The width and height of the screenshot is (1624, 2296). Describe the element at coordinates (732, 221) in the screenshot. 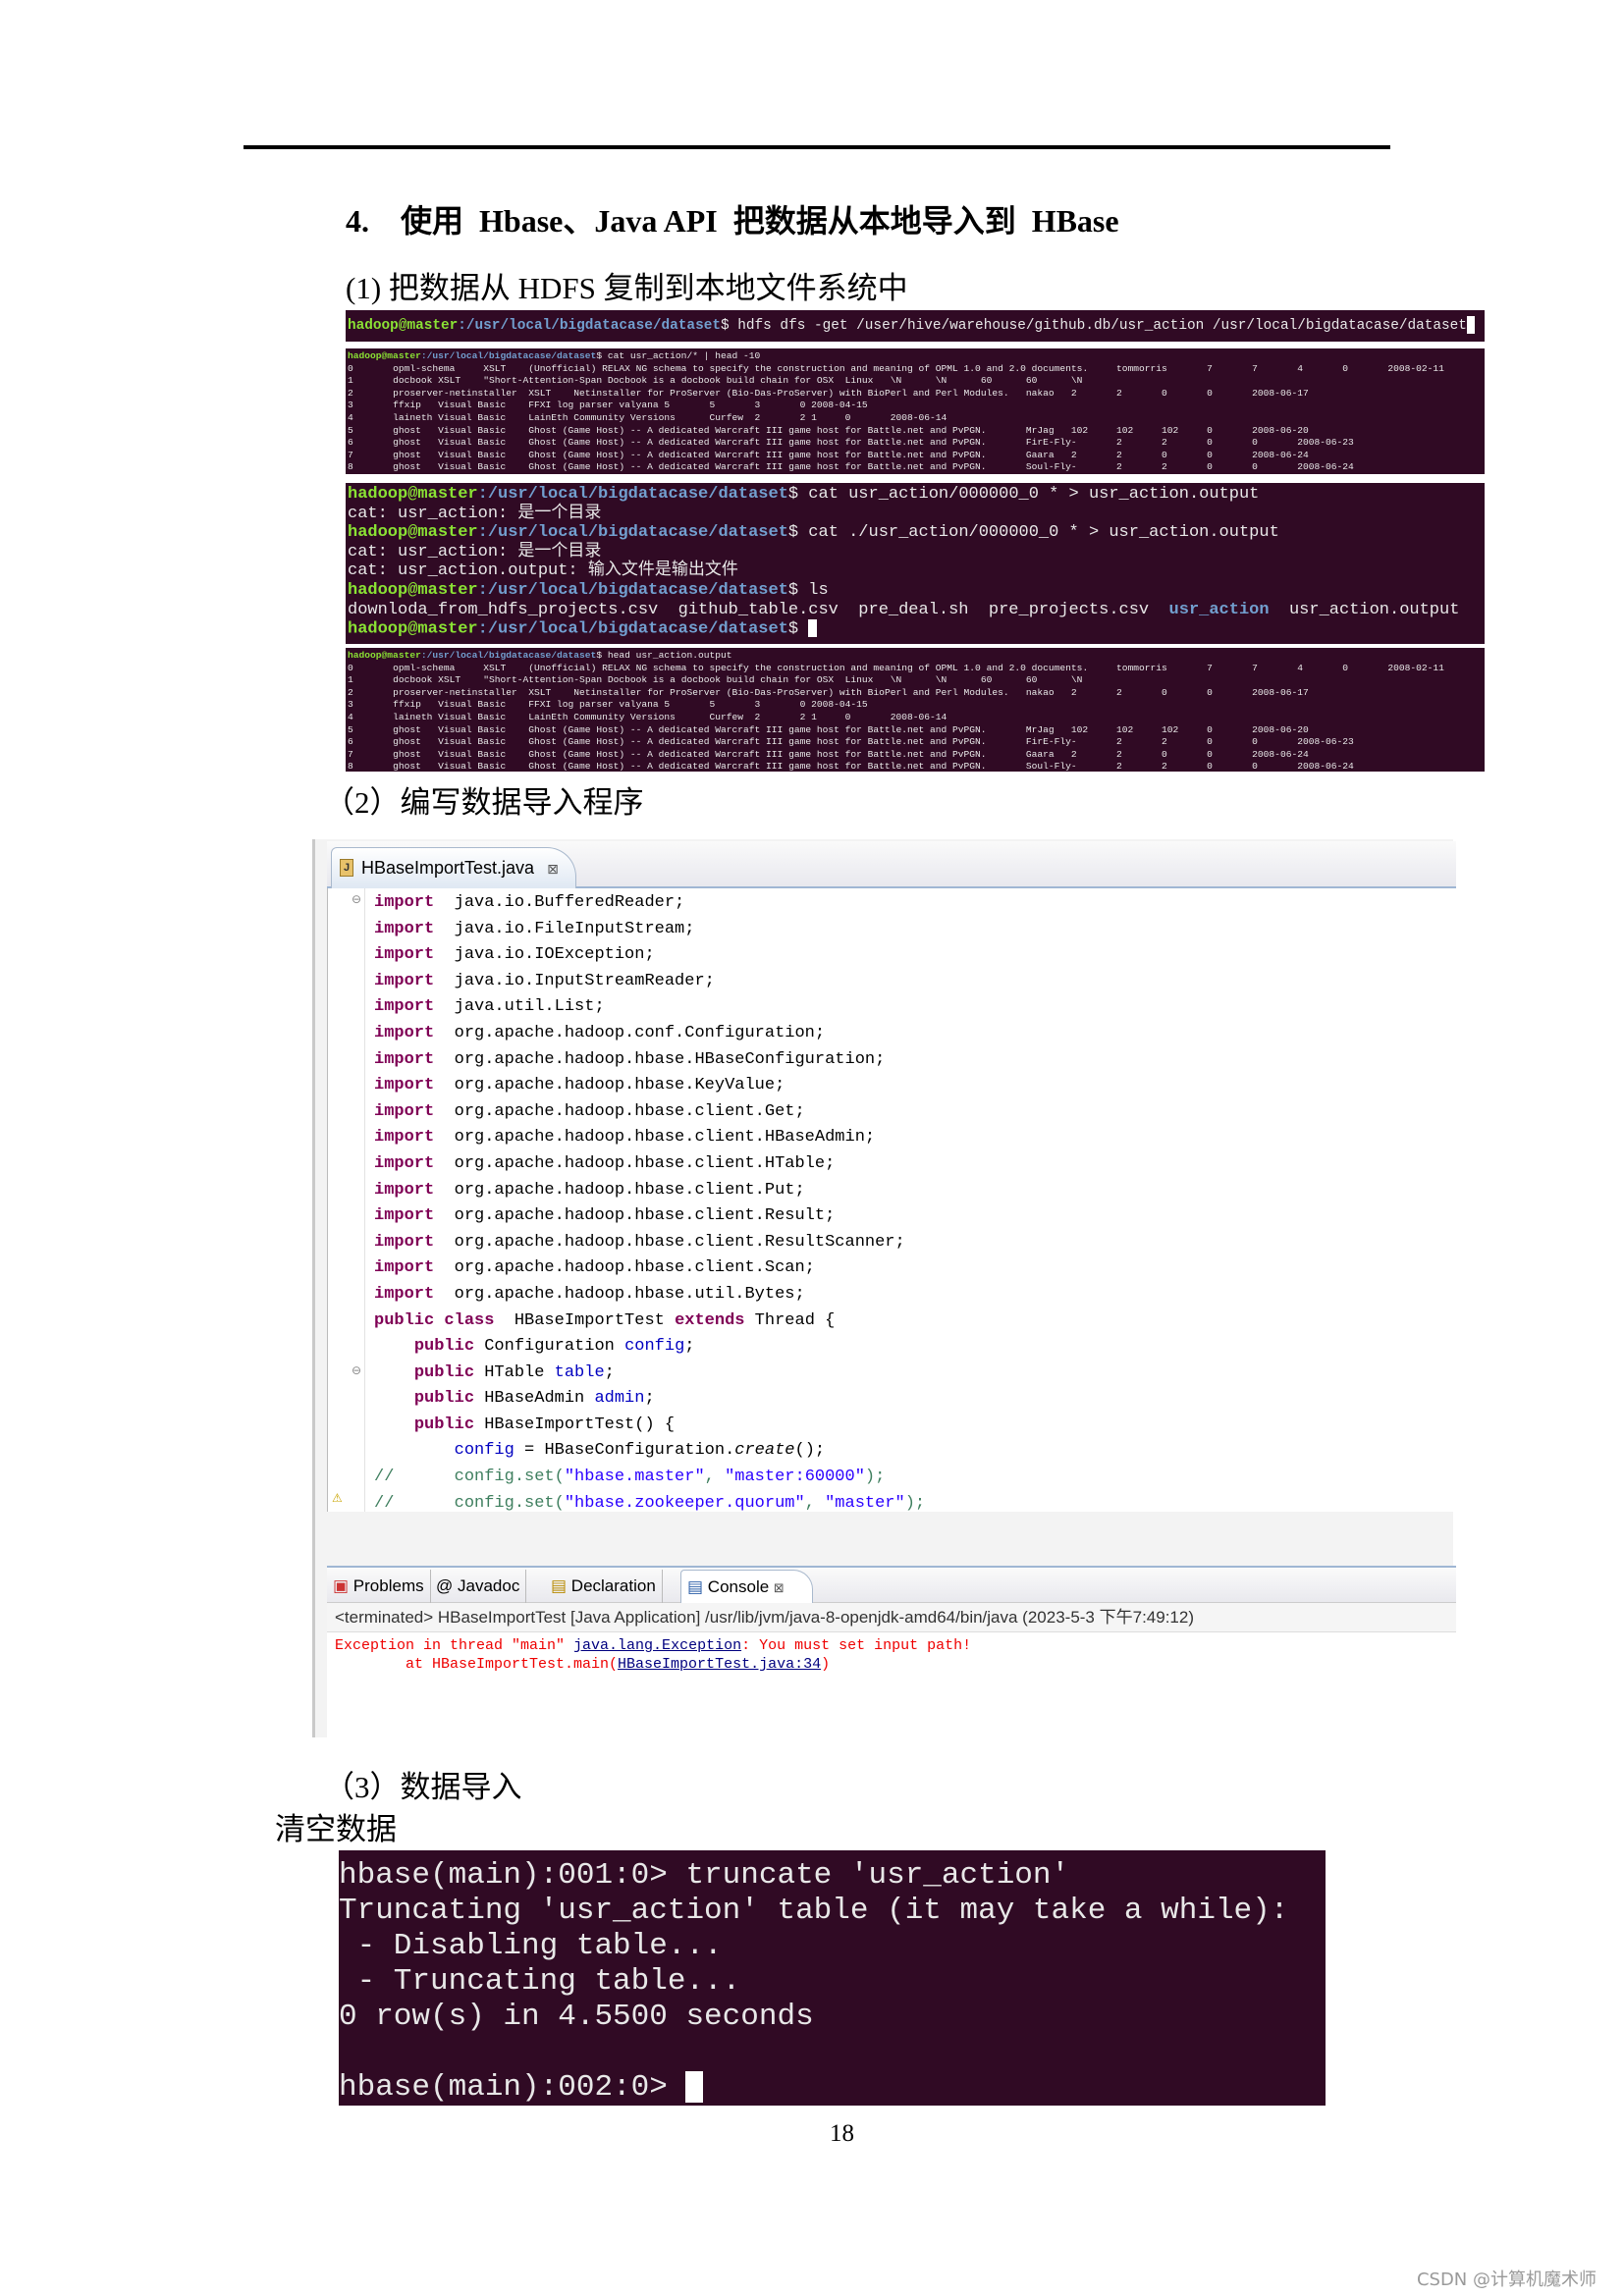

I see `section-heading: 4. 使用 Hbase、Java API 把数据从本地导入到 HBase` at that location.